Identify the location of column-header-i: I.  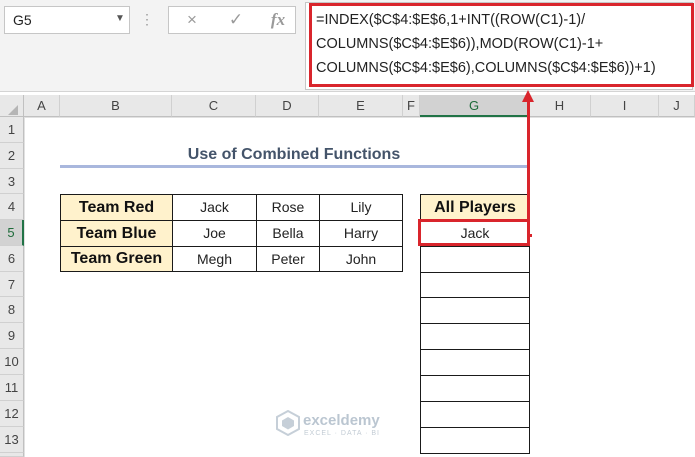
(625, 106).